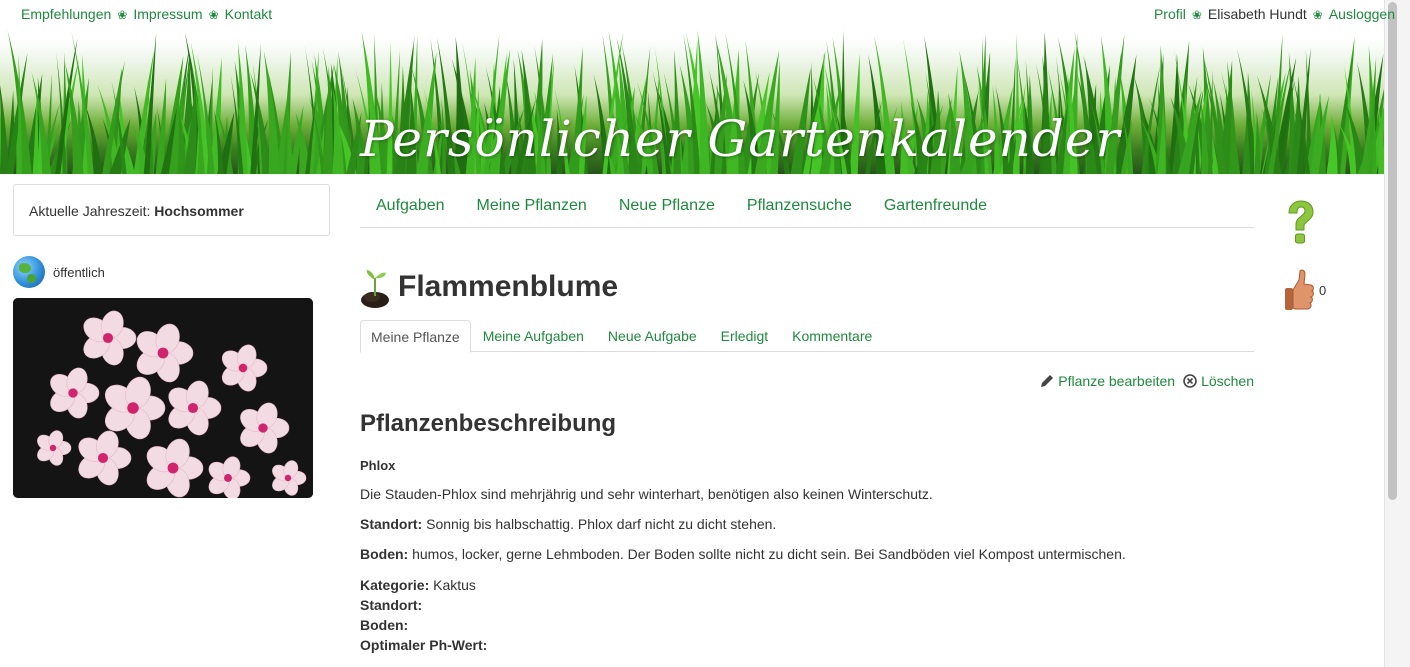 Image resolution: width=1410 pixels, height=667 pixels. I want to click on description-heading: Pflanzenbeschreibung, so click(488, 423).